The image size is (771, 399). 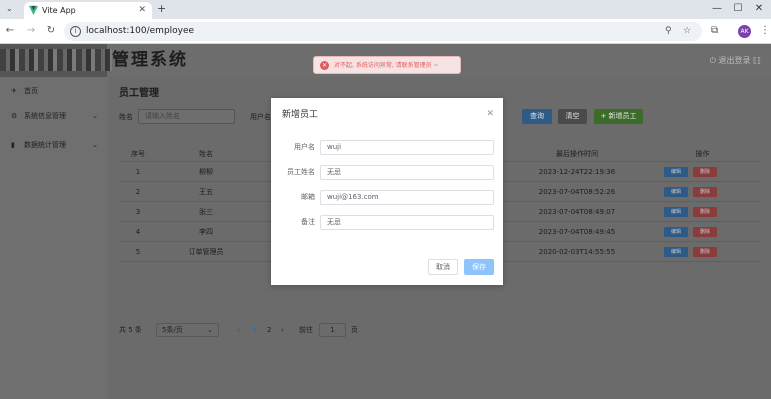 What do you see at coordinates (14, 91) in the screenshot?
I see `paper-plane-icon: ✈` at bounding box center [14, 91].